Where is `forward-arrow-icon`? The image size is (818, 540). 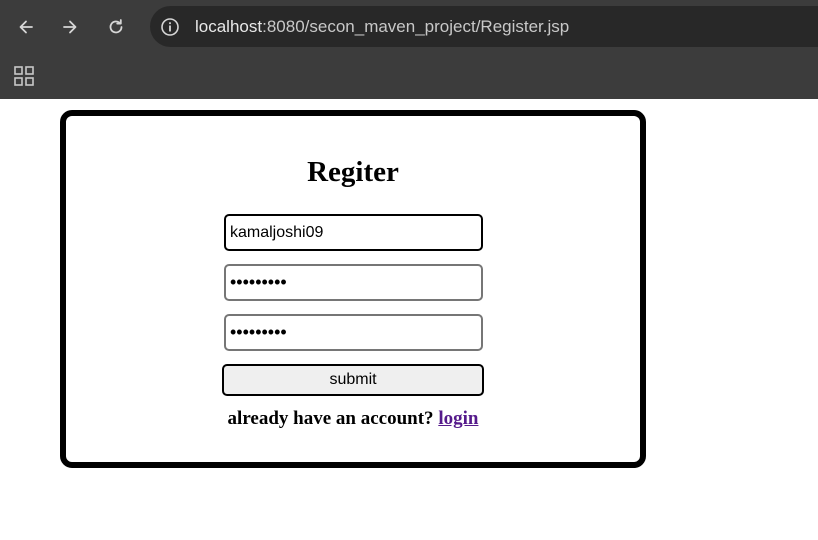 forward-arrow-icon is located at coordinates (70, 27).